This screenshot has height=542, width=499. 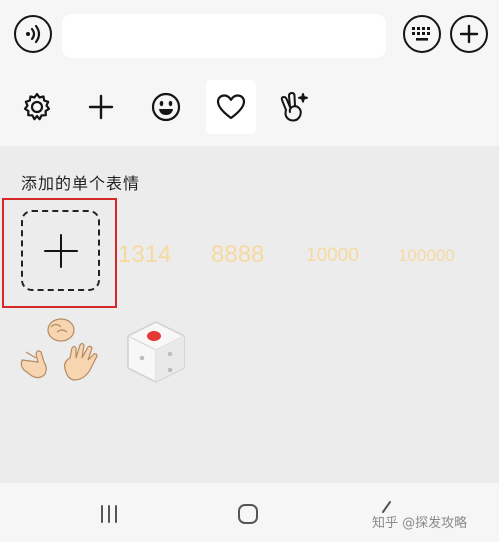 I want to click on gesture-sticker-tab, so click(x=293, y=107).